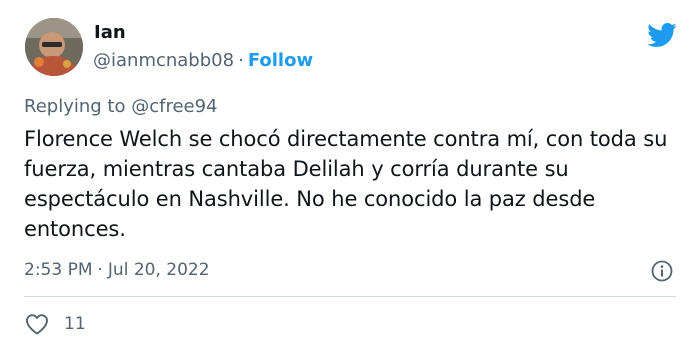 This screenshot has height=349, width=700. What do you see at coordinates (174, 106) in the screenshot?
I see `reply-target-handle: @cfree94` at bounding box center [174, 106].